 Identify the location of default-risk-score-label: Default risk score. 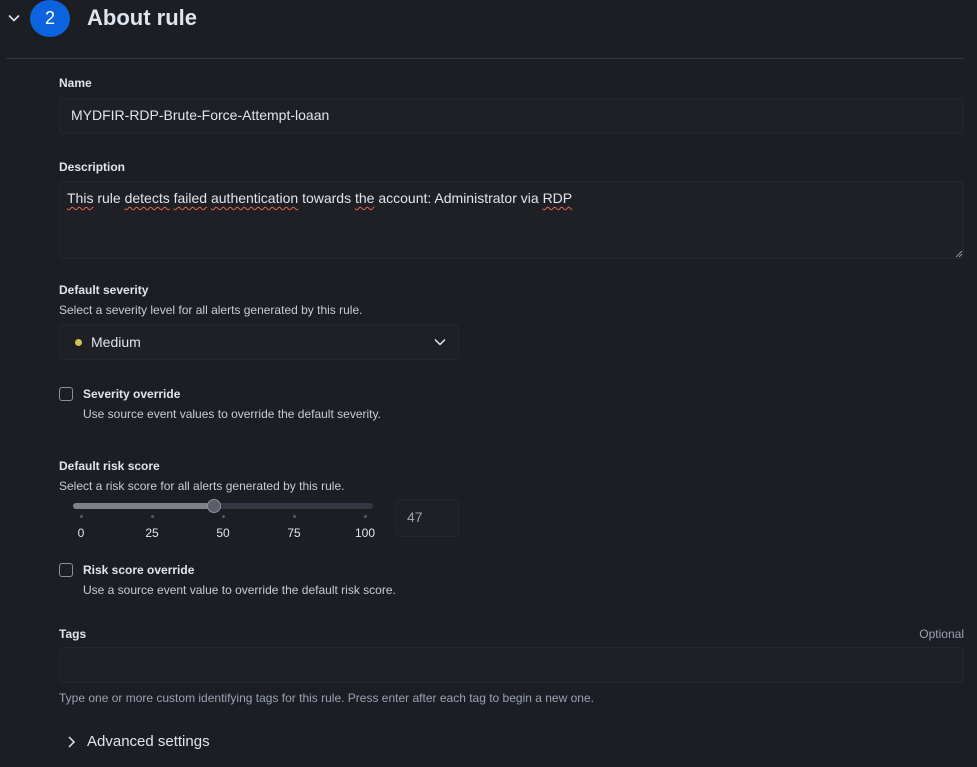
(109, 466).